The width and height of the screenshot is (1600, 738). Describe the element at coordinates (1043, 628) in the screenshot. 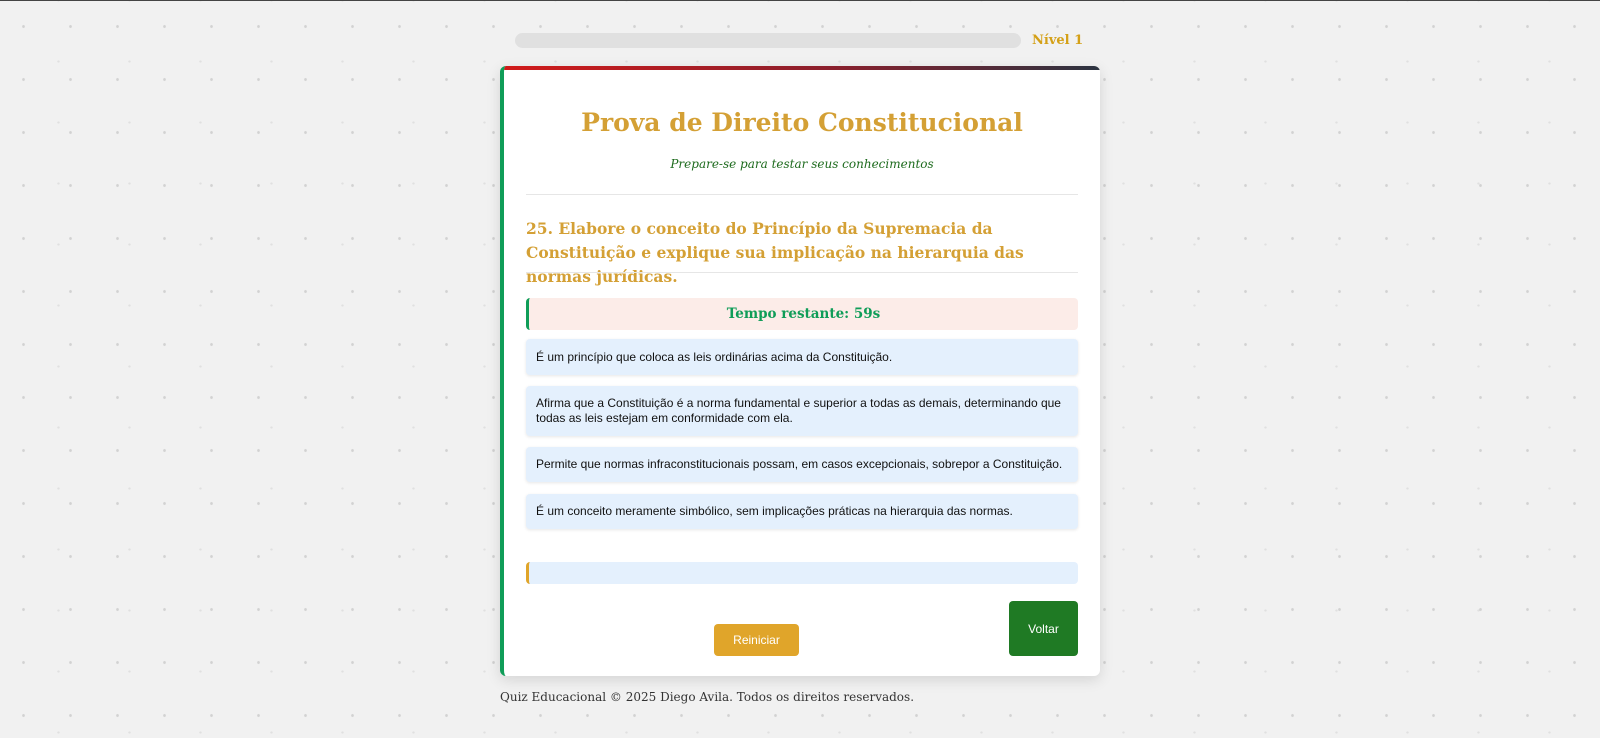

I see `back-button: Voltar` at that location.